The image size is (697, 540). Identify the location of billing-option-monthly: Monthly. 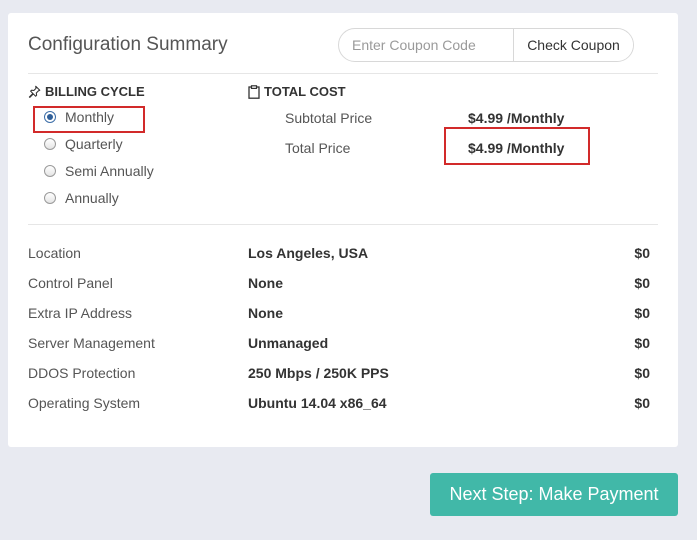
(79, 117).